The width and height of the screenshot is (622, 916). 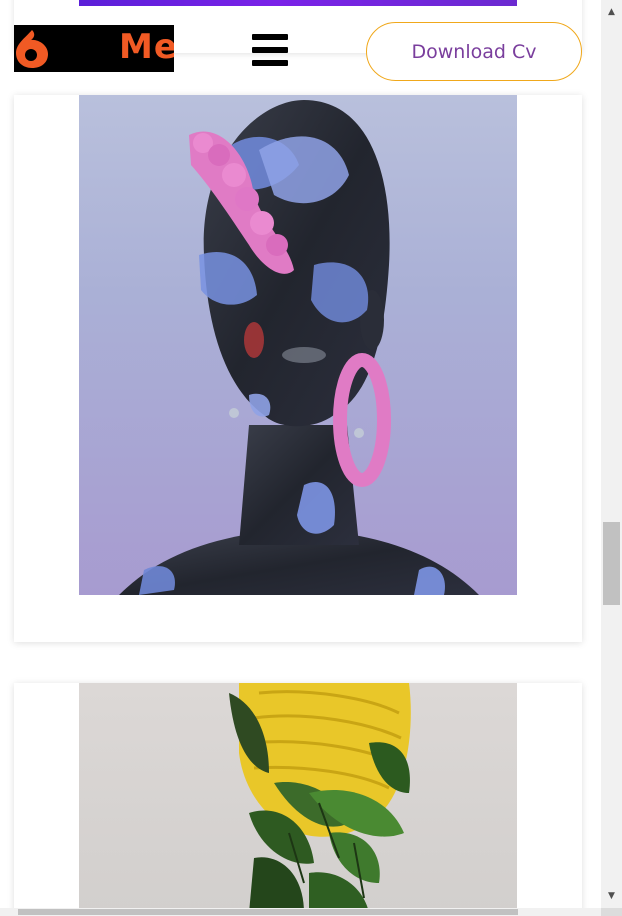 What do you see at coordinates (94, 48) in the screenshot?
I see `site-logo: Me` at bounding box center [94, 48].